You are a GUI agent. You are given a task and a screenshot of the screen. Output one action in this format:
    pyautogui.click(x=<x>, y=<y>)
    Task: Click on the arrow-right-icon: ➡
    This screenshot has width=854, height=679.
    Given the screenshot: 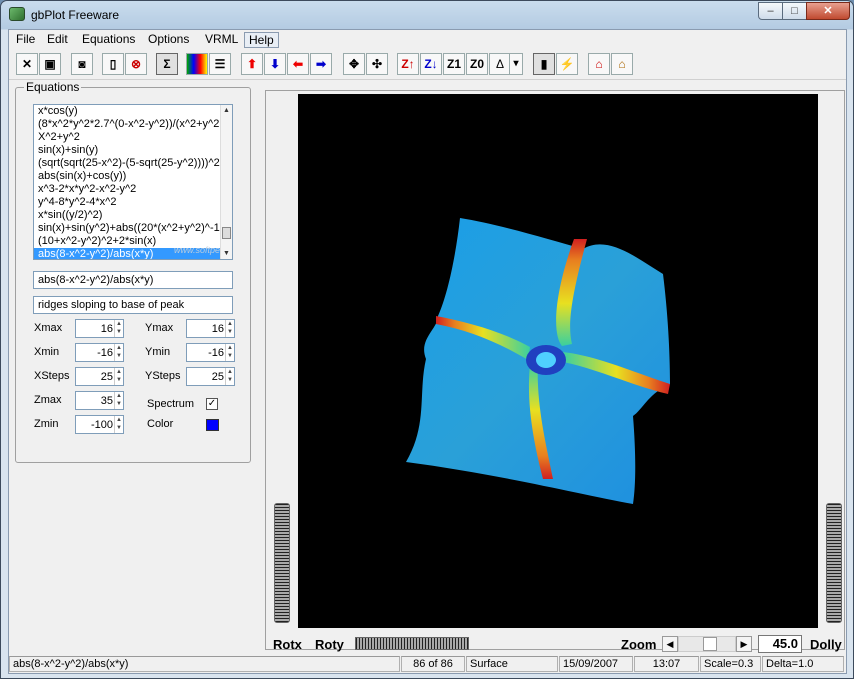 What is the action you would take?
    pyautogui.click(x=321, y=64)
    